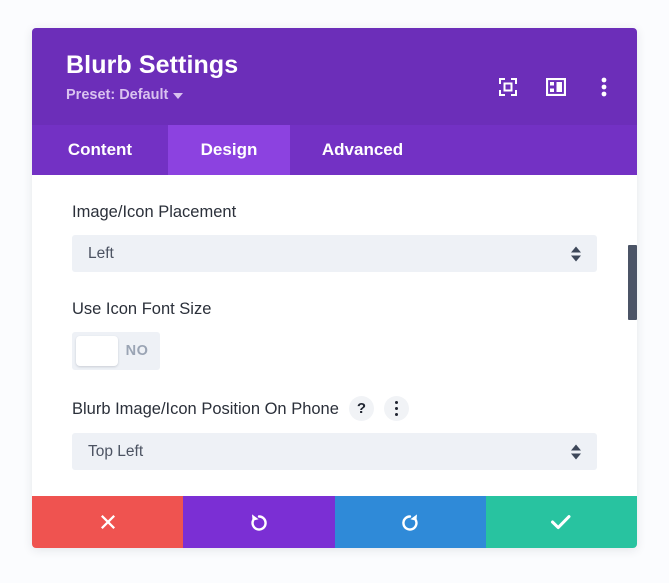 Image resolution: width=669 pixels, height=583 pixels. I want to click on scrollbar-thumb, so click(632, 282).